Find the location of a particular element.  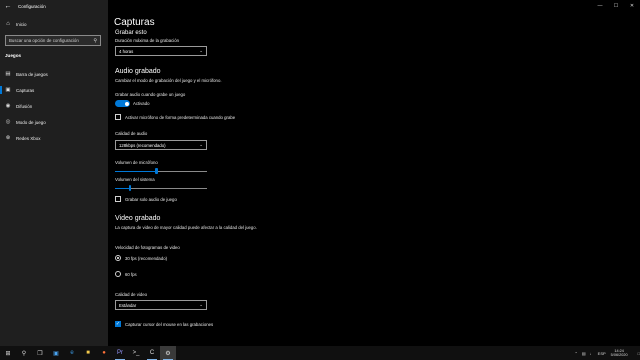

settings-icon: ⚙ is located at coordinates (168, 353).